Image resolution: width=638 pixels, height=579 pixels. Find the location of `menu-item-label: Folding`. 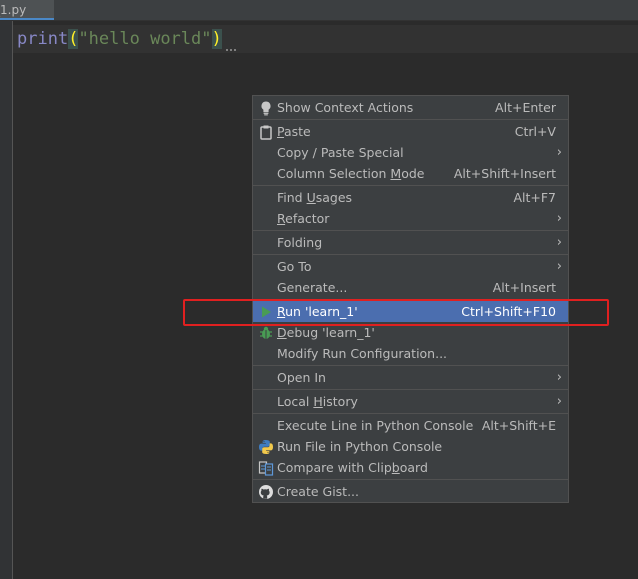

menu-item-label: Folding is located at coordinates (300, 242).